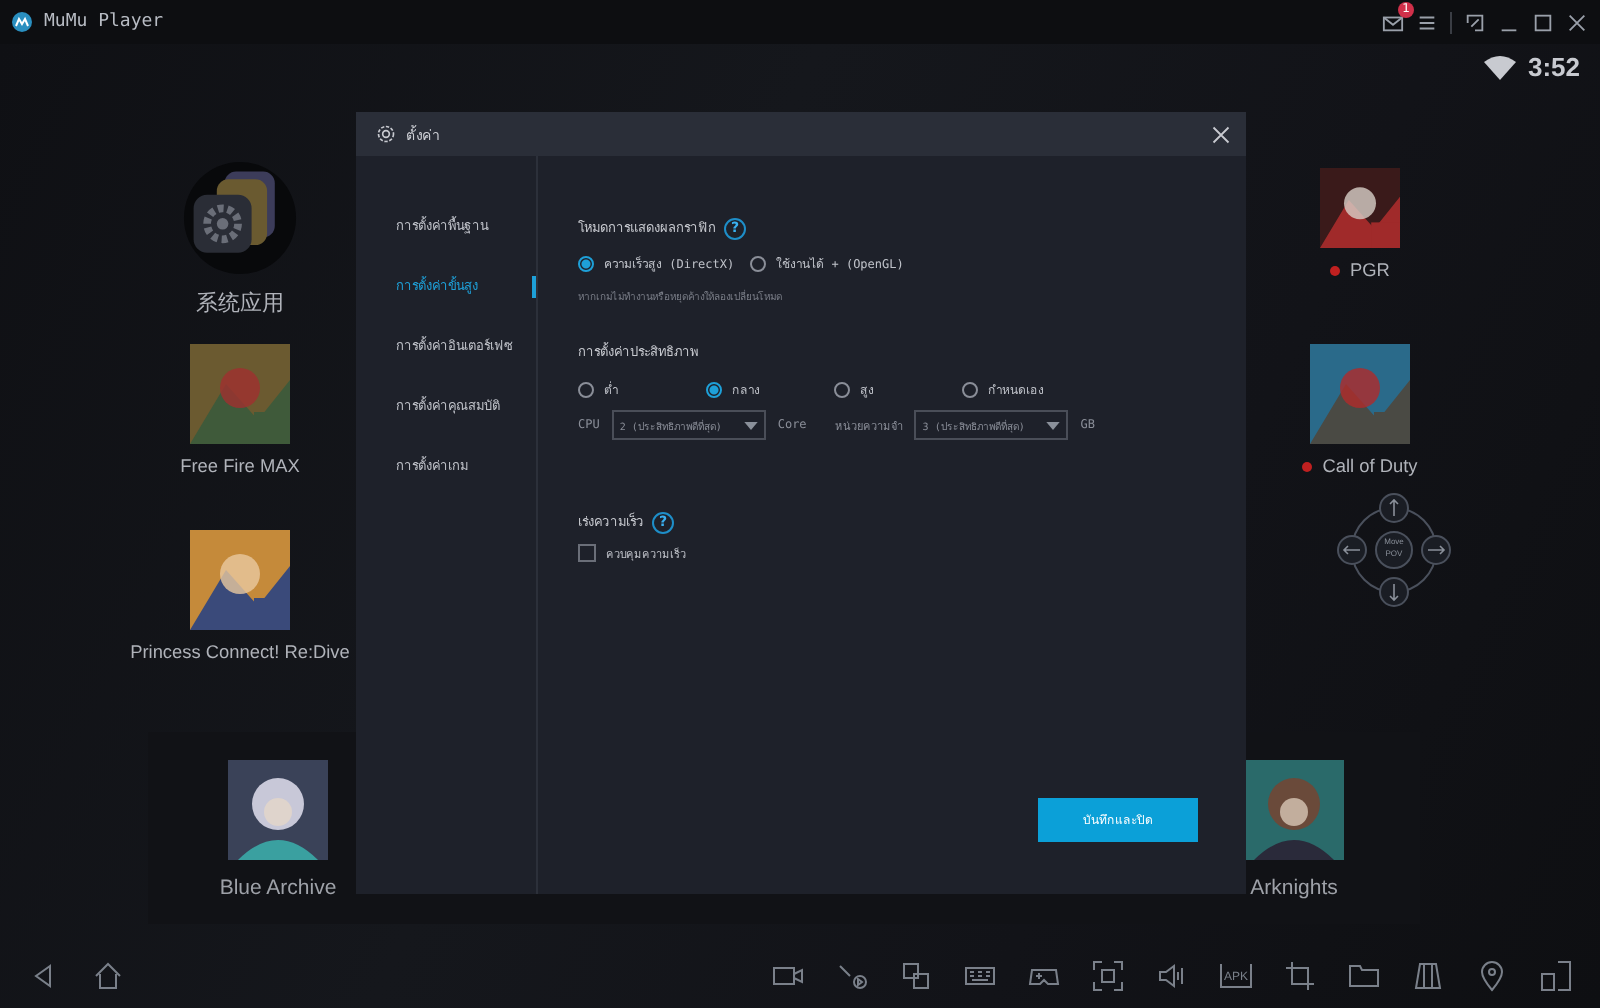  What do you see at coordinates (108, 976) in the screenshot?
I see `home-icon` at bounding box center [108, 976].